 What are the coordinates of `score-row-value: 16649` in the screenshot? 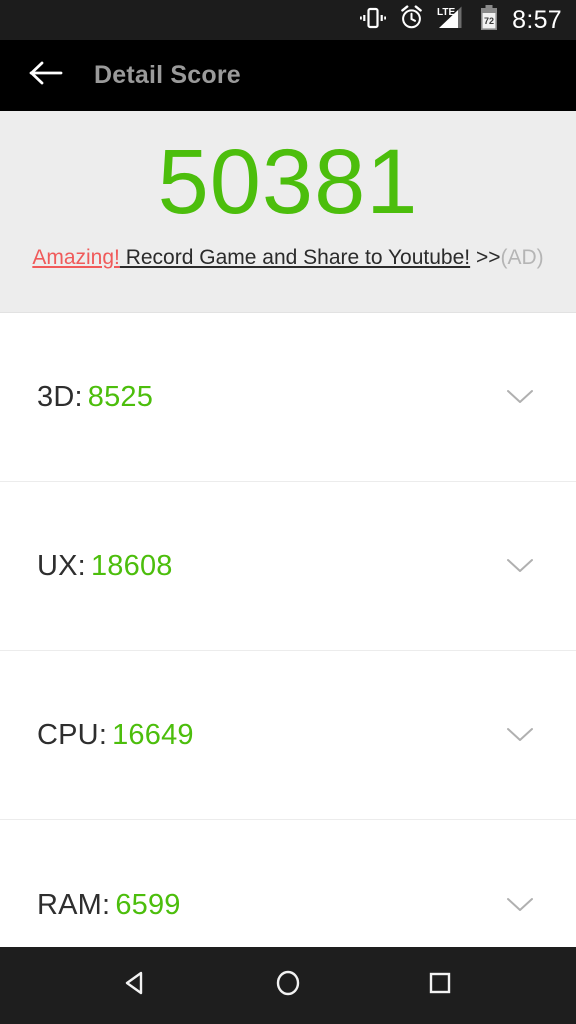 It's located at (153, 735).